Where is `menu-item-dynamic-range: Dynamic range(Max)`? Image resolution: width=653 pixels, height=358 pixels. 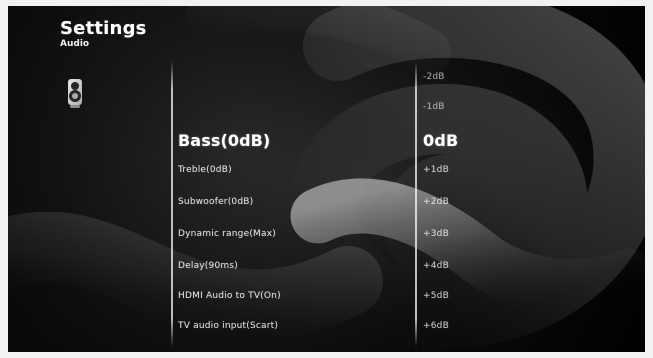
menu-item-dynamic-range: Dynamic range(Max) is located at coordinates (227, 234).